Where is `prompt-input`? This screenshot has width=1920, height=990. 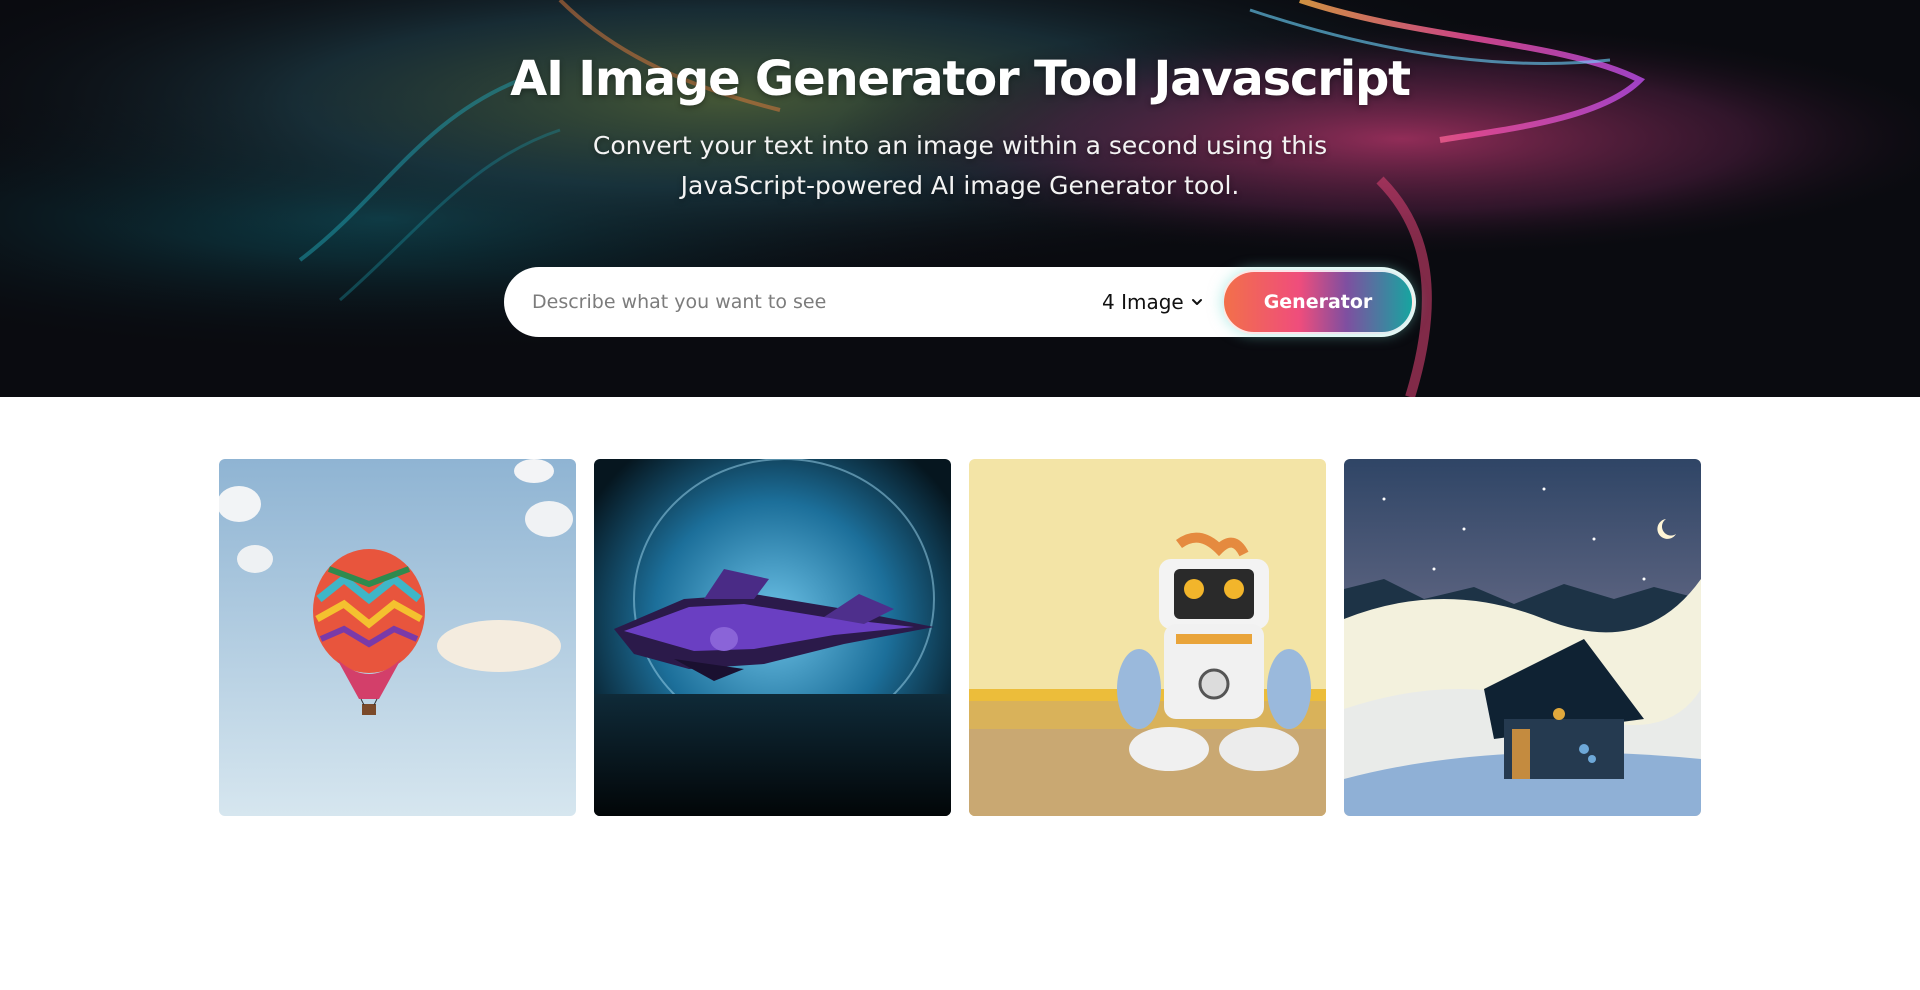
prompt-input is located at coordinates (802, 302).